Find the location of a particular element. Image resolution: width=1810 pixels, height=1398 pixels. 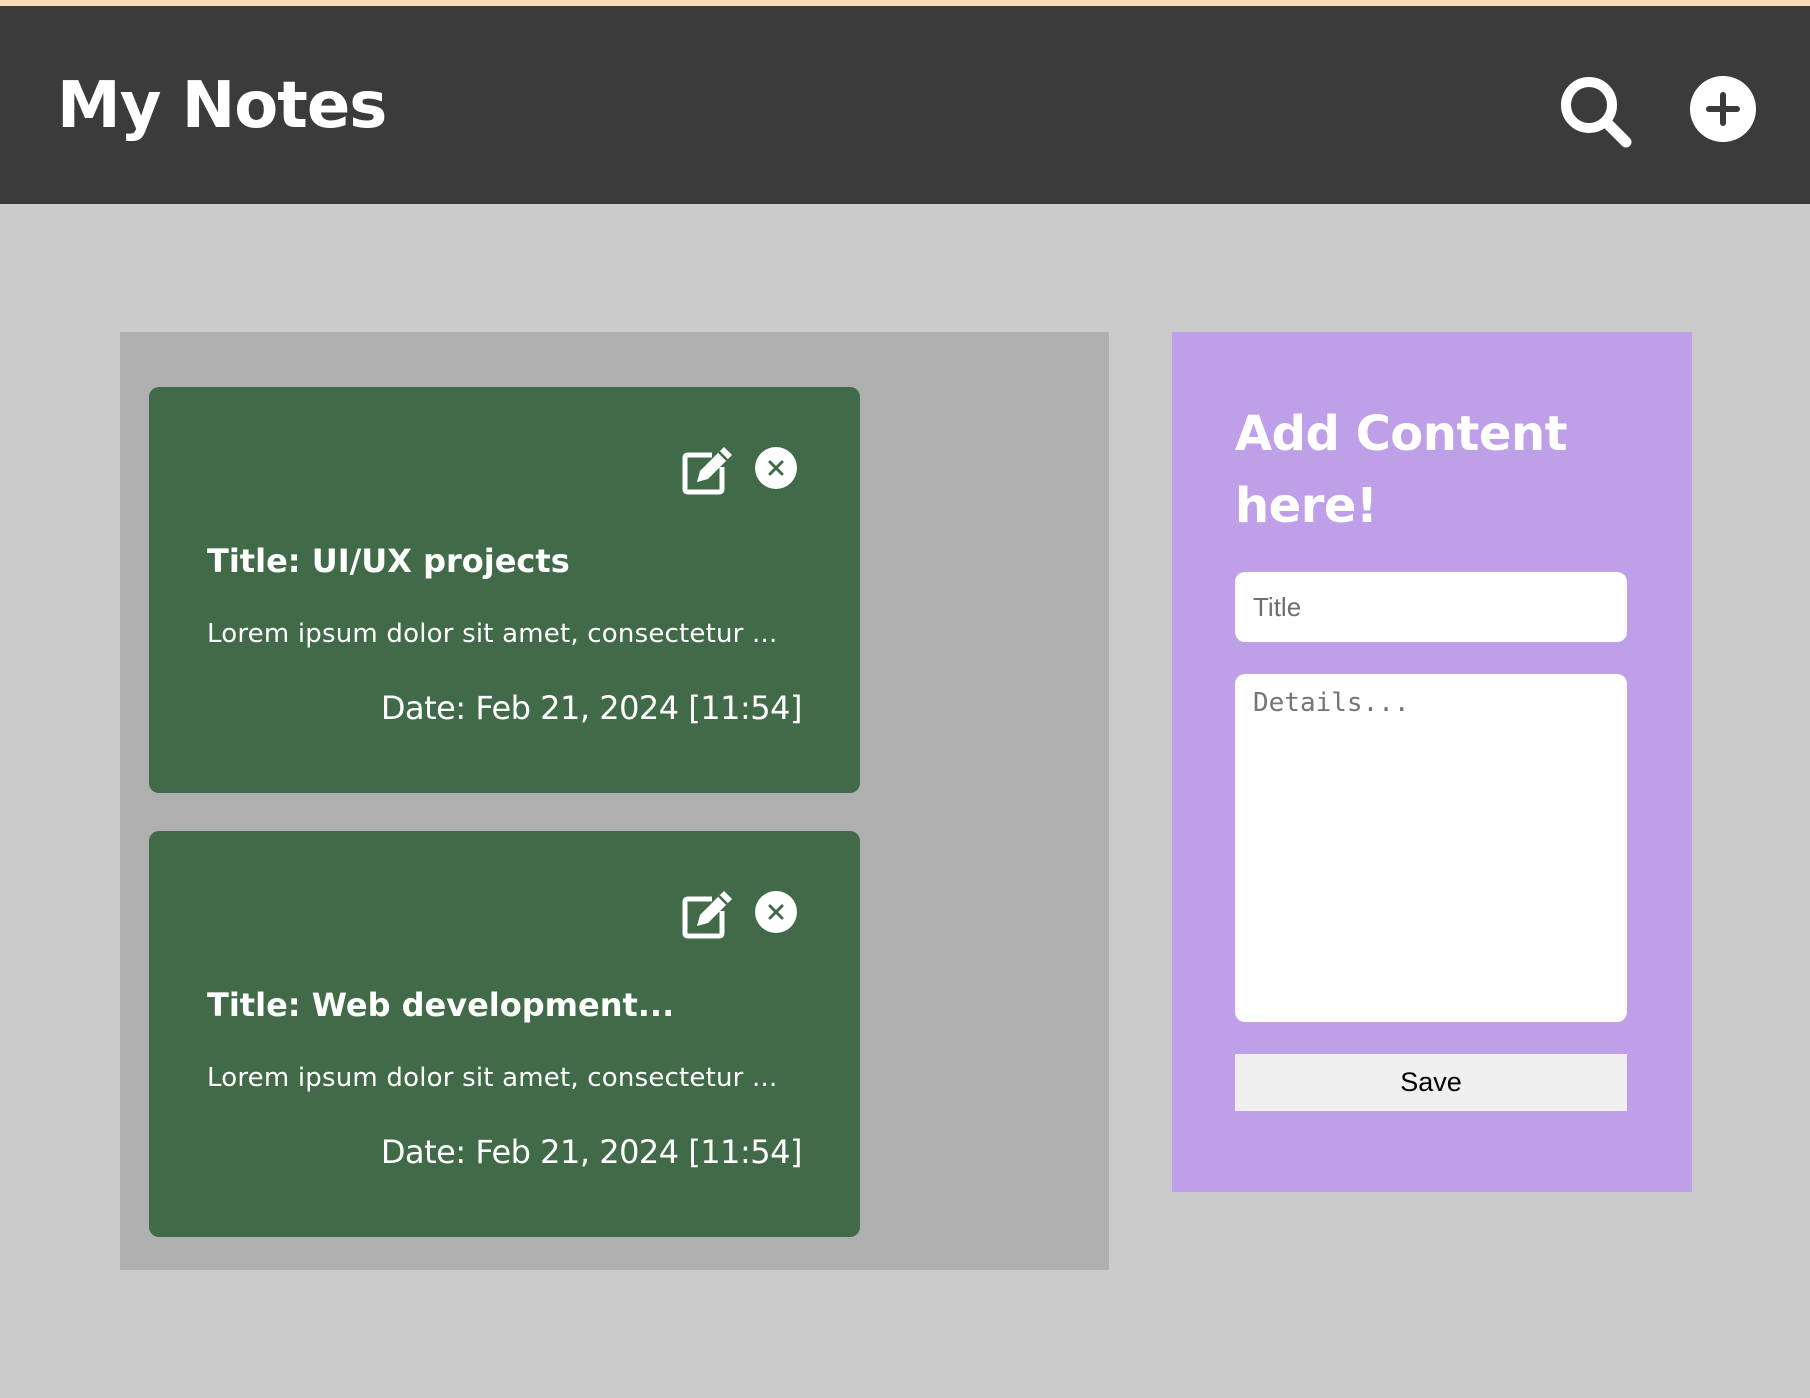

plus-circle-icon is located at coordinates (1723, 109).